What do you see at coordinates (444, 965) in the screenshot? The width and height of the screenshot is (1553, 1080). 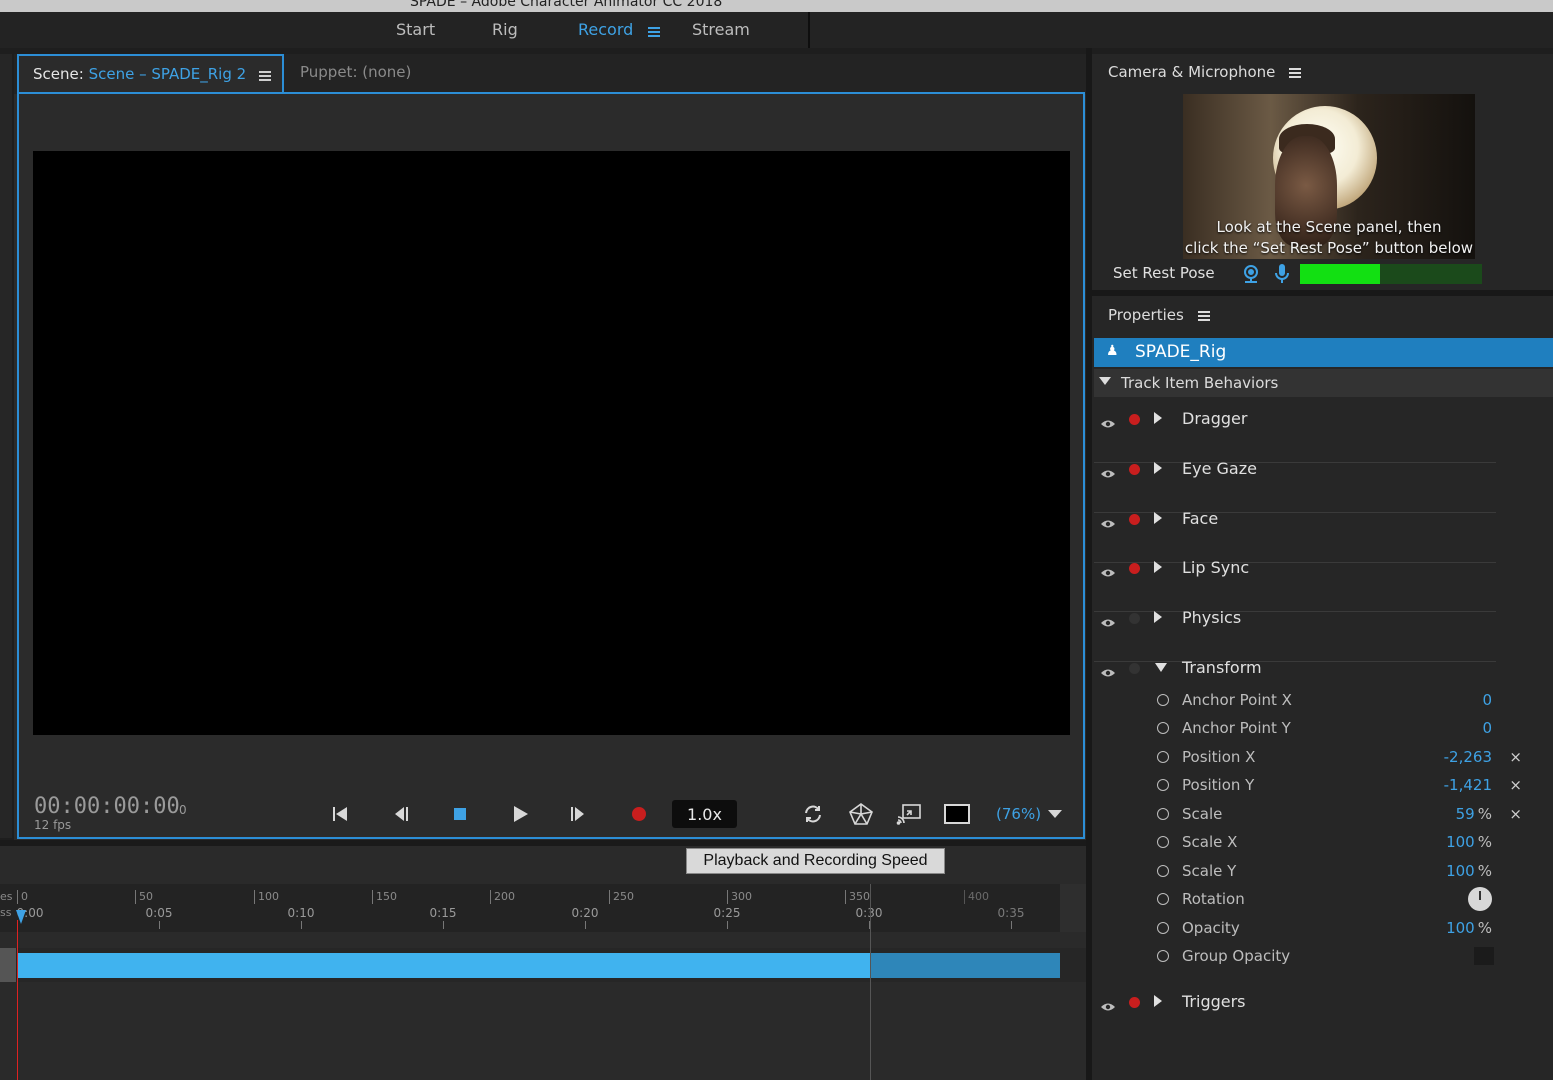 I see `track-item-bar` at bounding box center [444, 965].